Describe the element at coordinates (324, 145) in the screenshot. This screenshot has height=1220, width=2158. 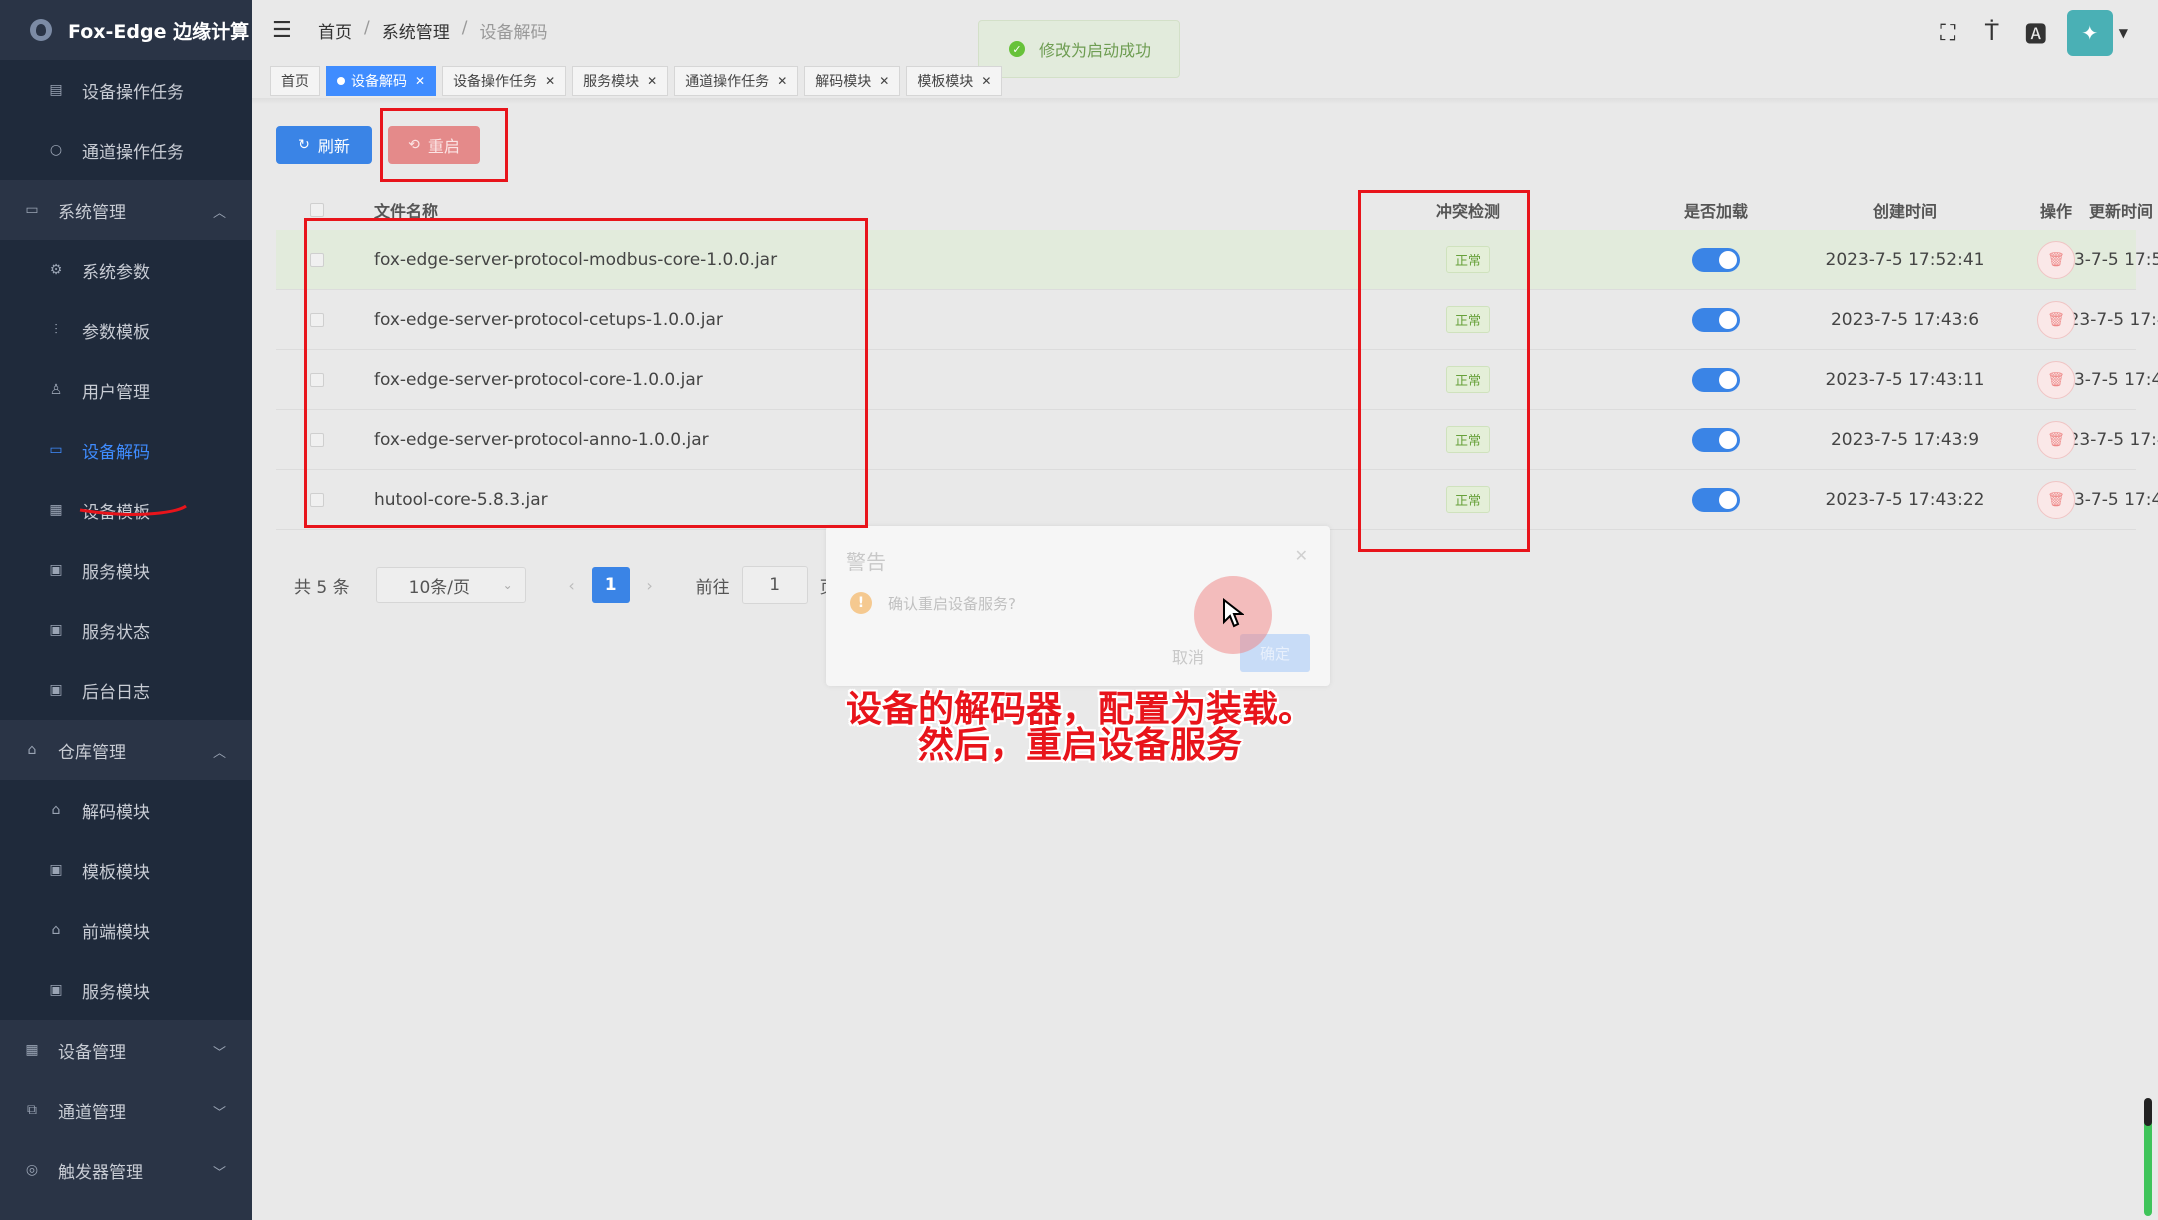
I see `refresh-button: ↻ 刷新` at that location.